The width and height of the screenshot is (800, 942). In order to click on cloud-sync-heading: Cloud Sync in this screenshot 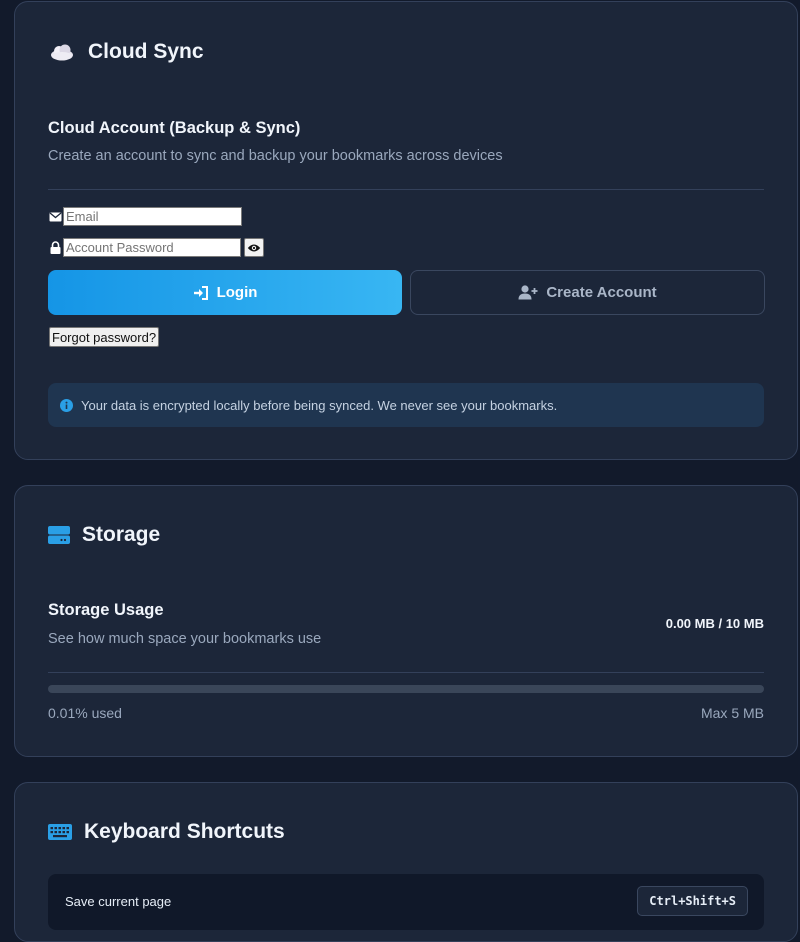, I will do `click(126, 52)`.